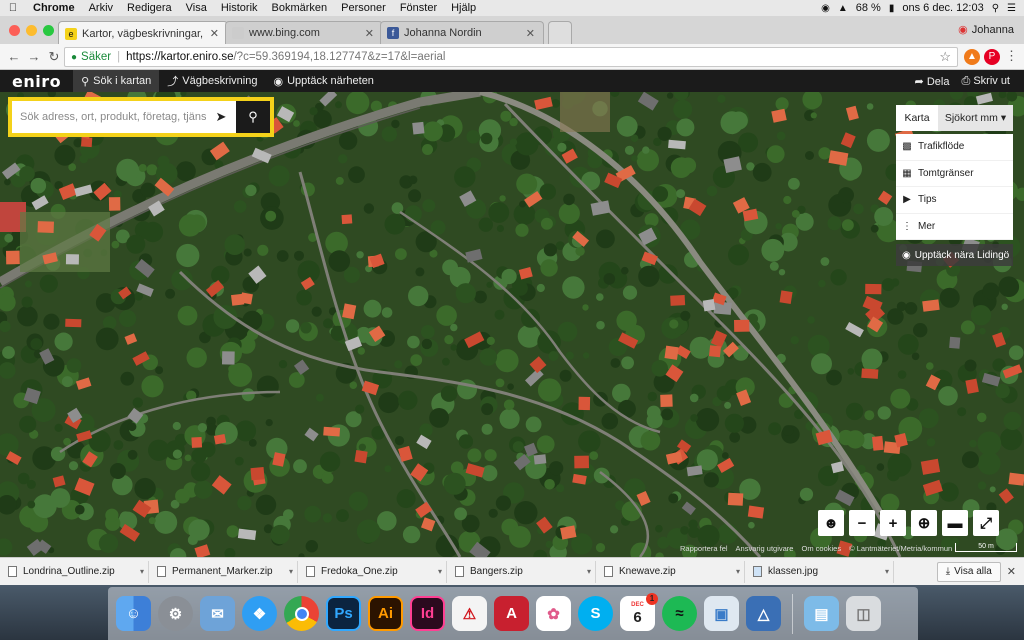  What do you see at coordinates (239, 8) in the screenshot?
I see `menu-historik: Historik` at bounding box center [239, 8].